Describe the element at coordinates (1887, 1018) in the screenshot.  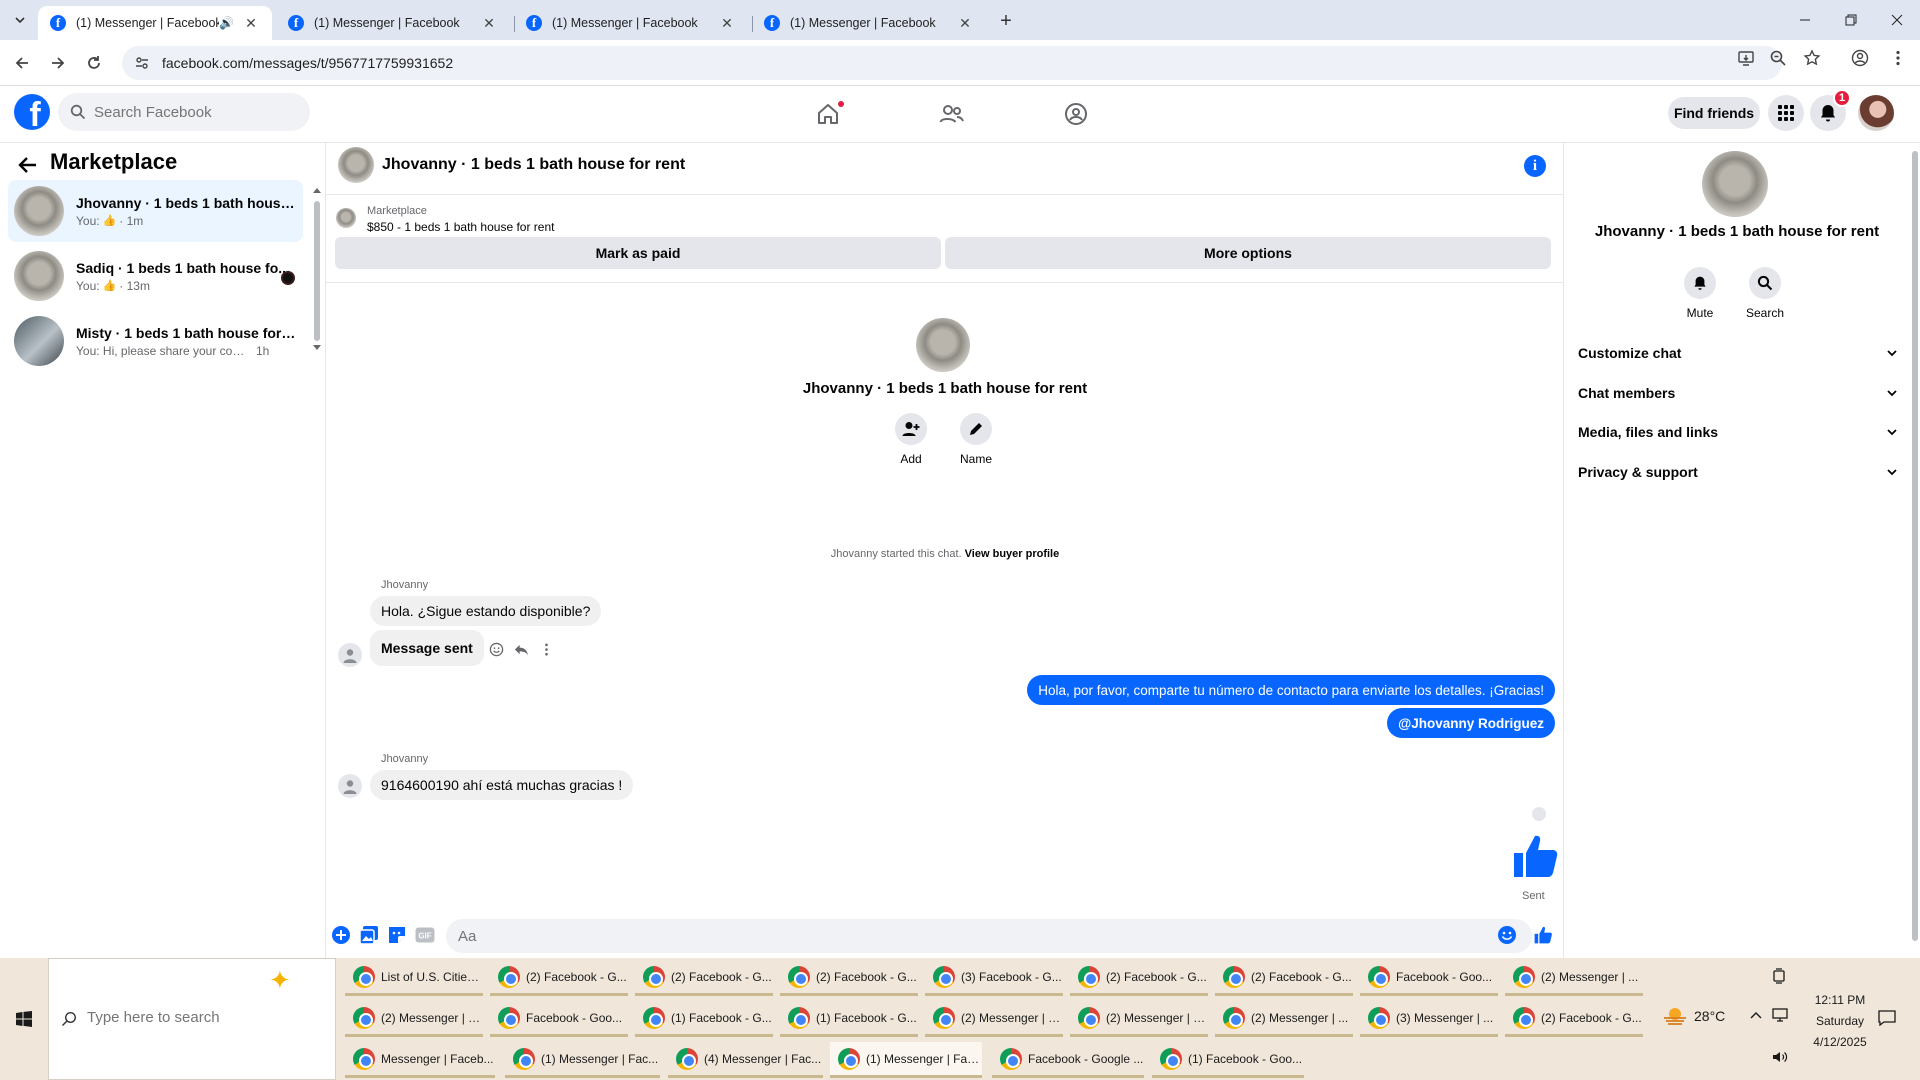
I see `notification-center-button` at that location.